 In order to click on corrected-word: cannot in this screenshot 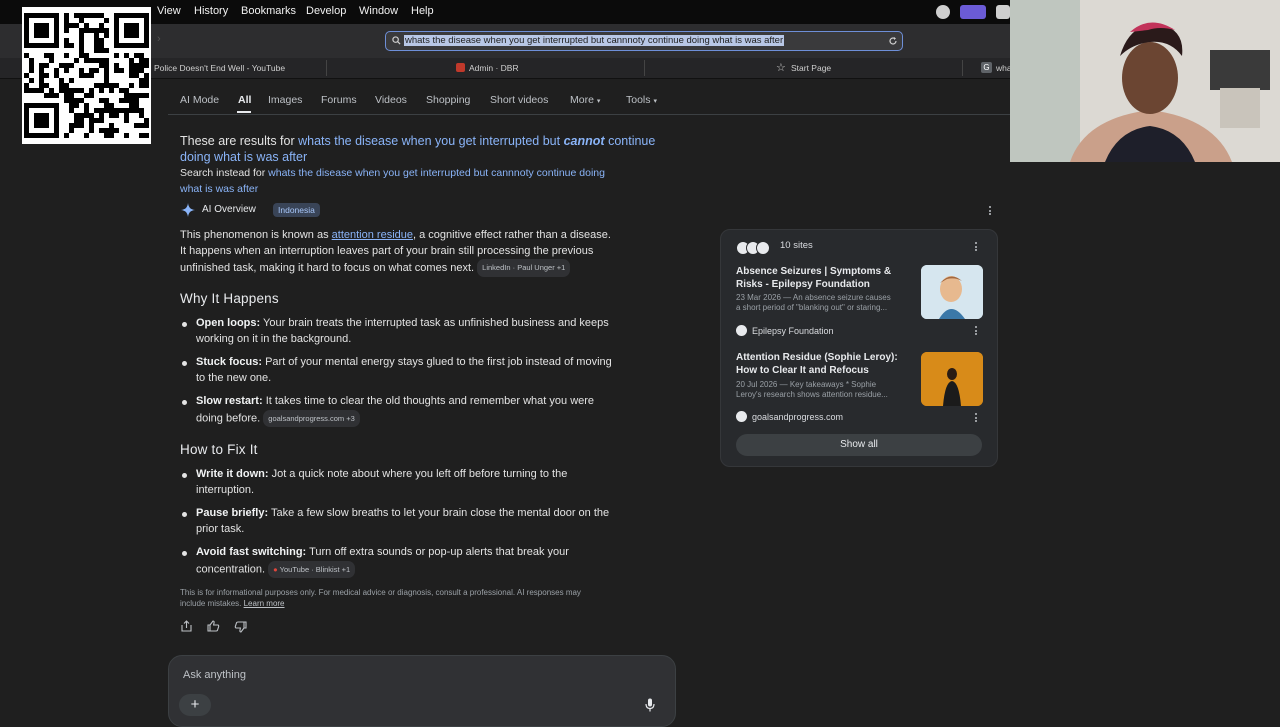, I will do `click(584, 141)`.